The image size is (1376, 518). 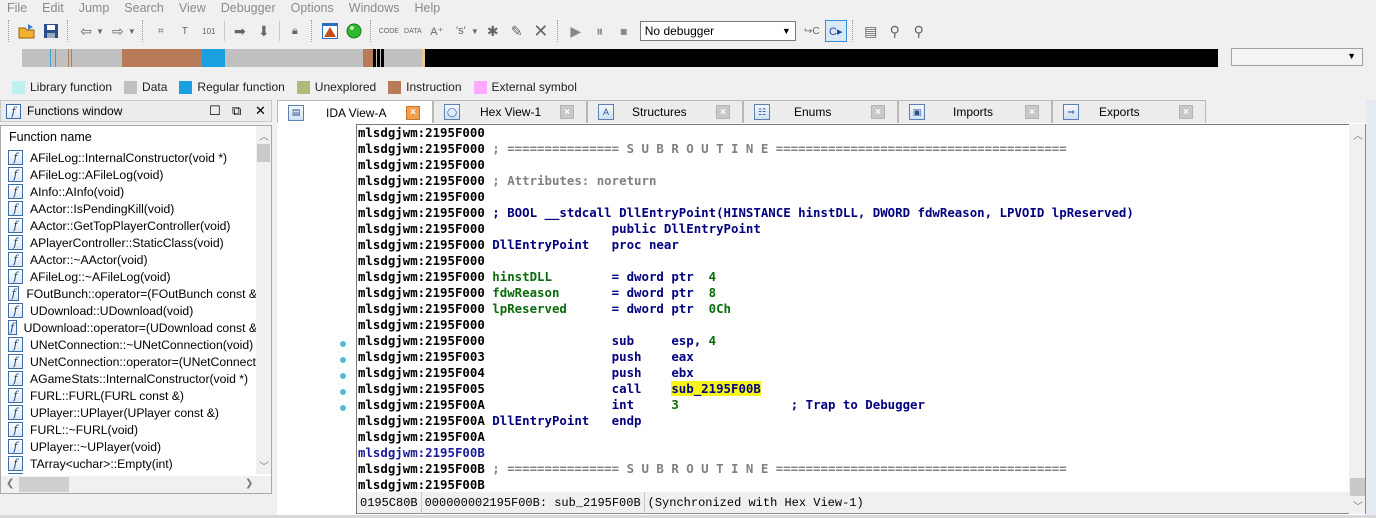 I want to click on function-list-item-partial: f, so click(x=129, y=473).